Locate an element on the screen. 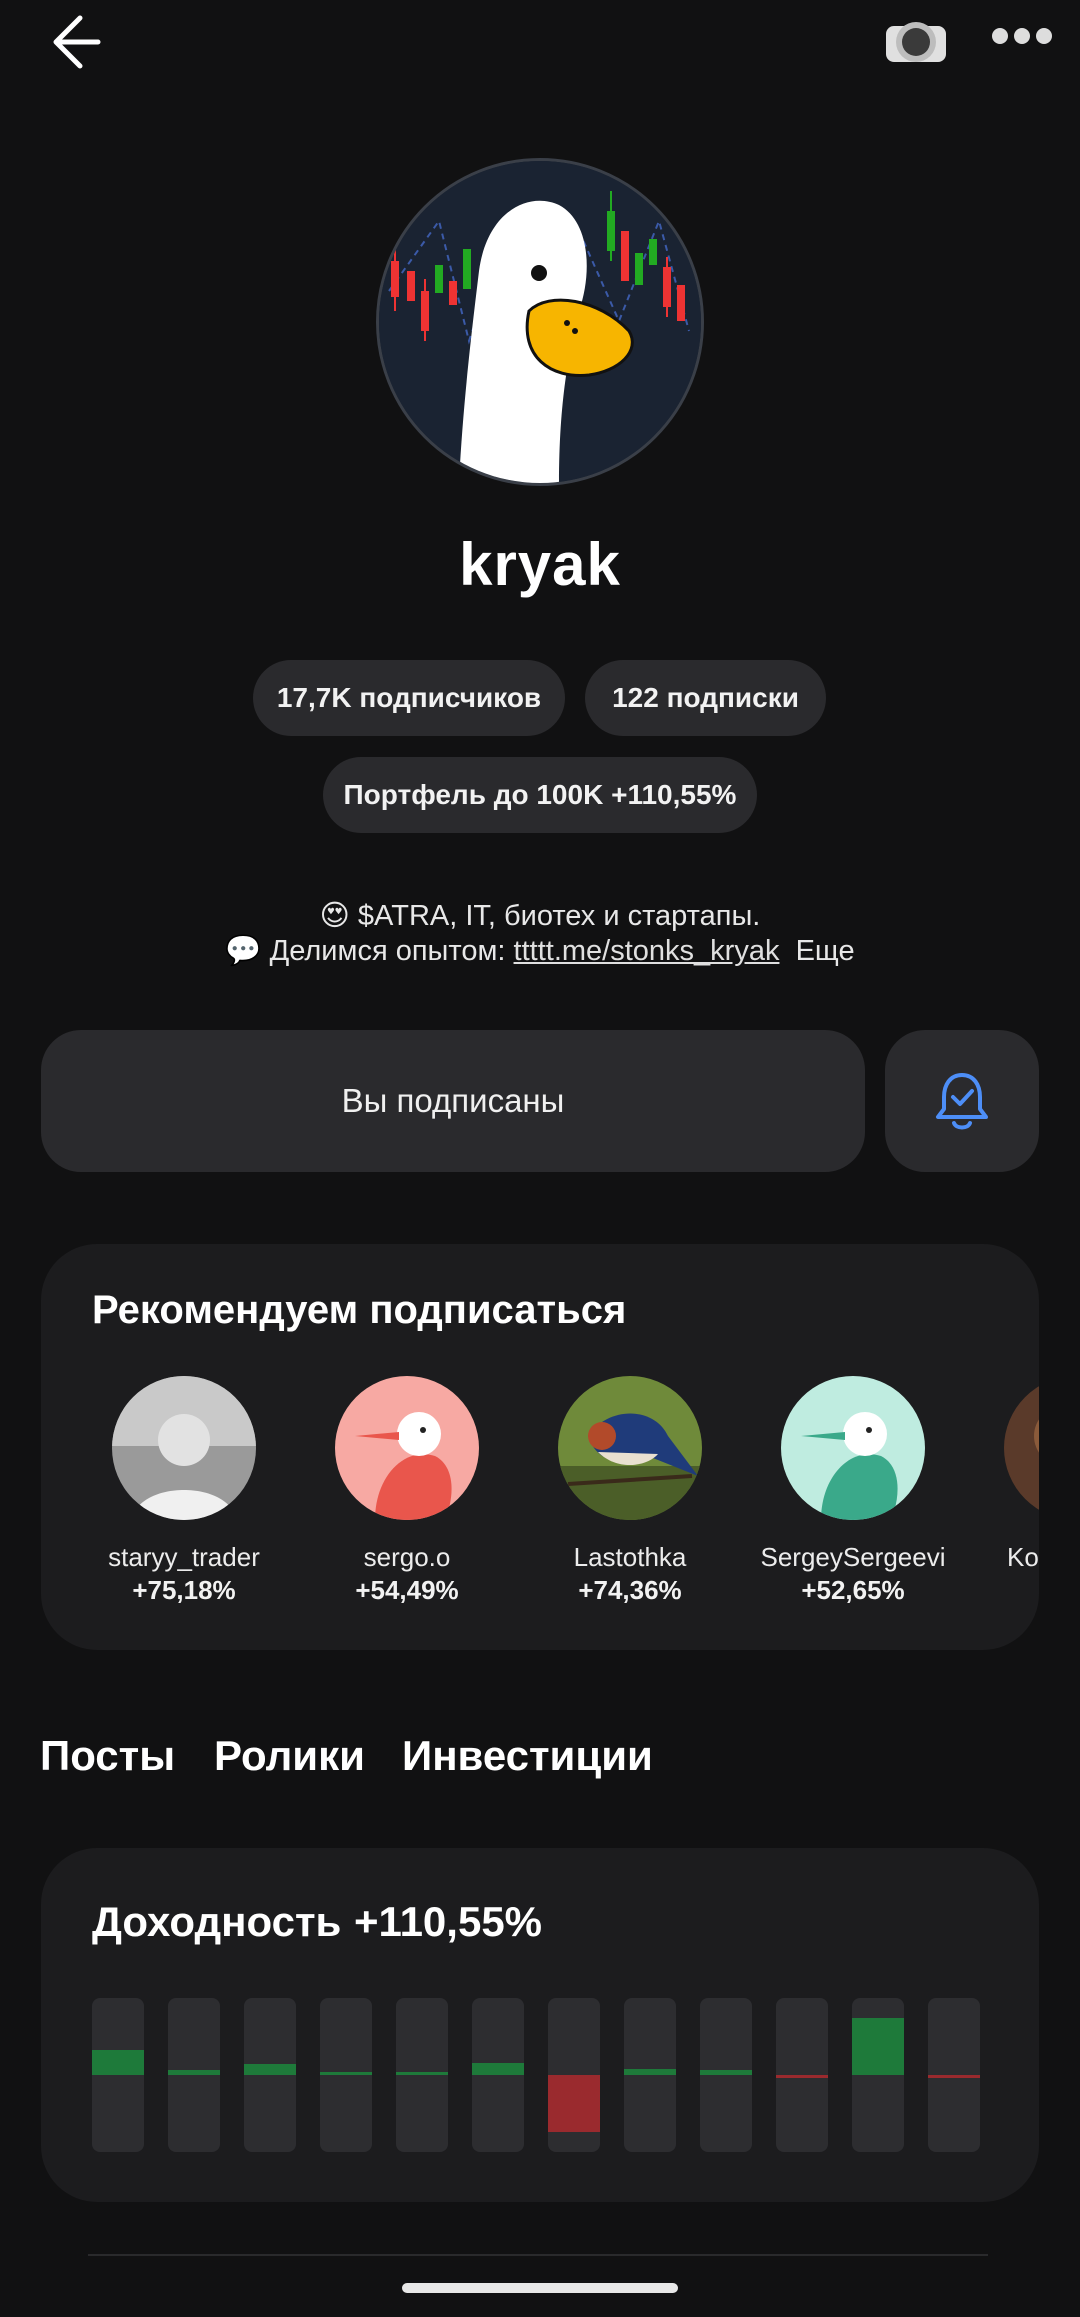  following-pill: 122 подписки is located at coordinates (705, 698).